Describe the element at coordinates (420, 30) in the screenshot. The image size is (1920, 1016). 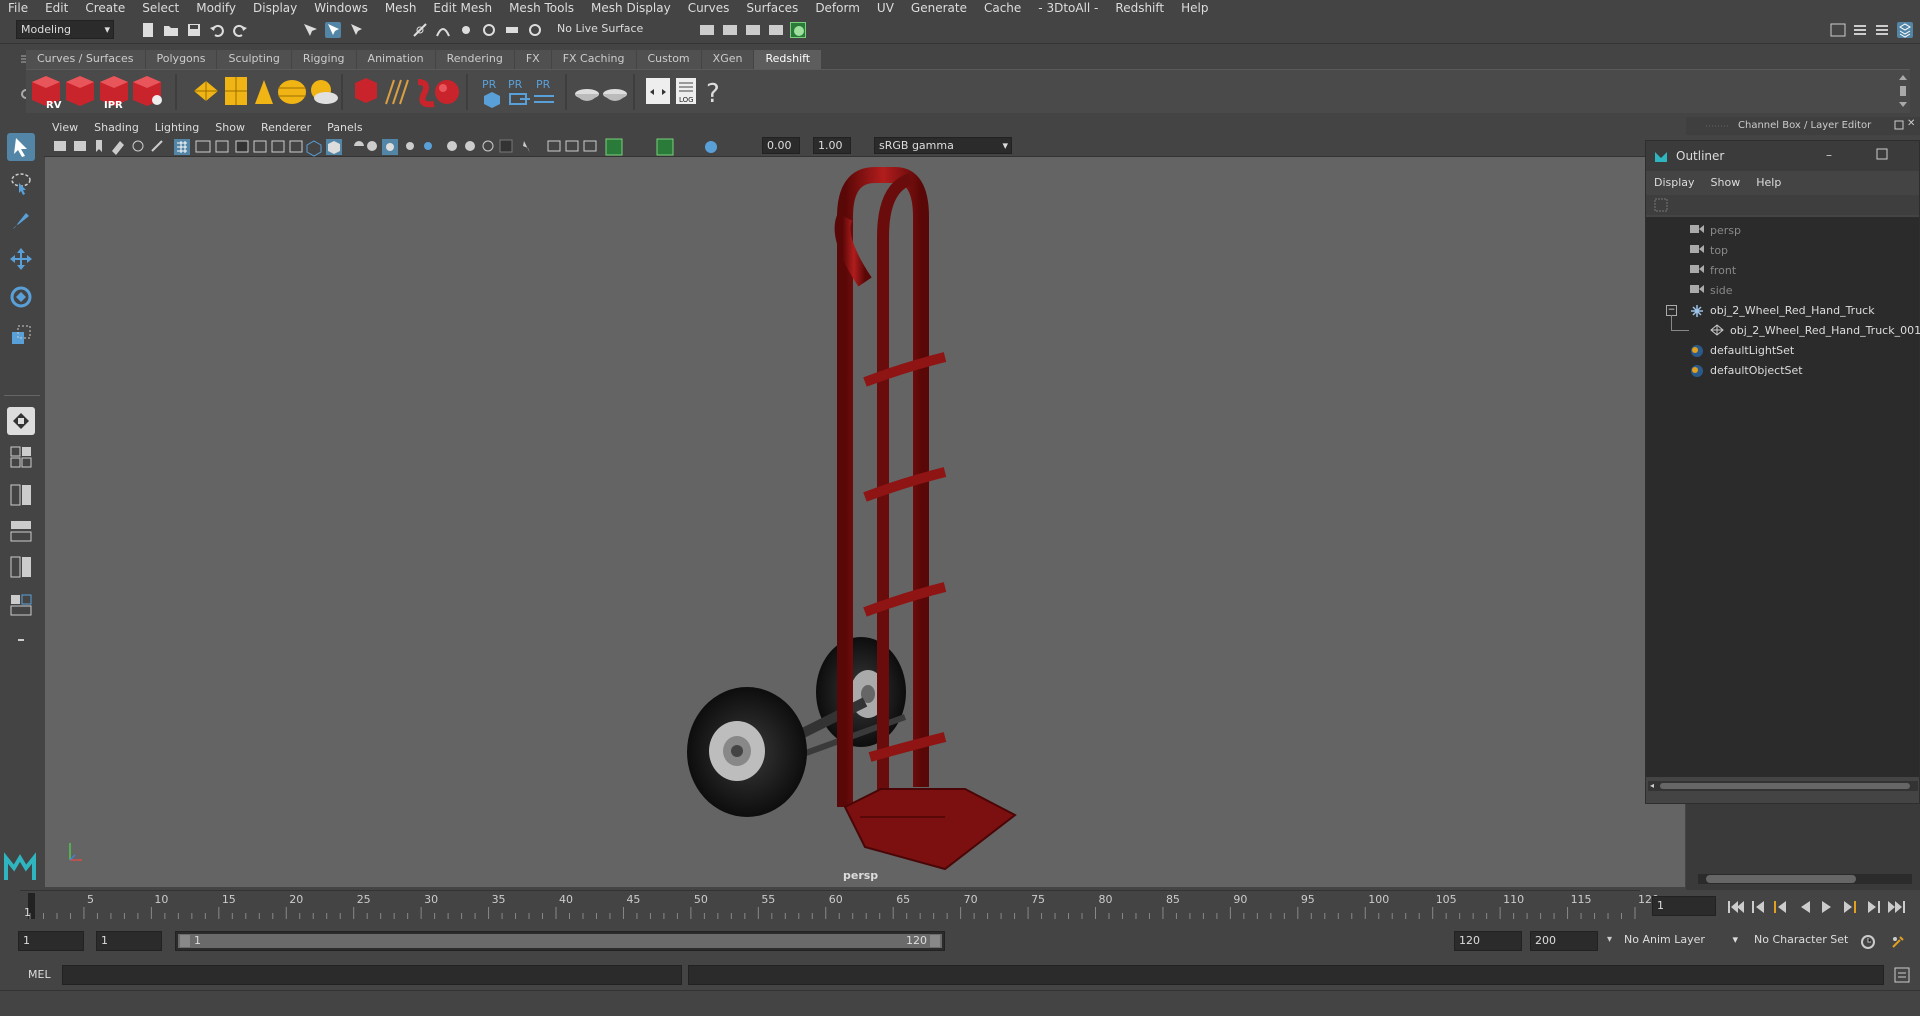
I see `snap-grid-icon` at that location.